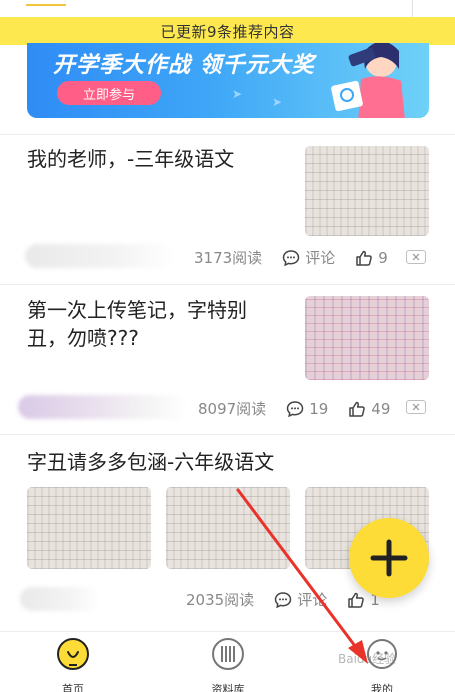 The height and width of the screenshot is (692, 455). Describe the element at coordinates (319, 408) in the screenshot. I see `comment-count: 19` at that location.